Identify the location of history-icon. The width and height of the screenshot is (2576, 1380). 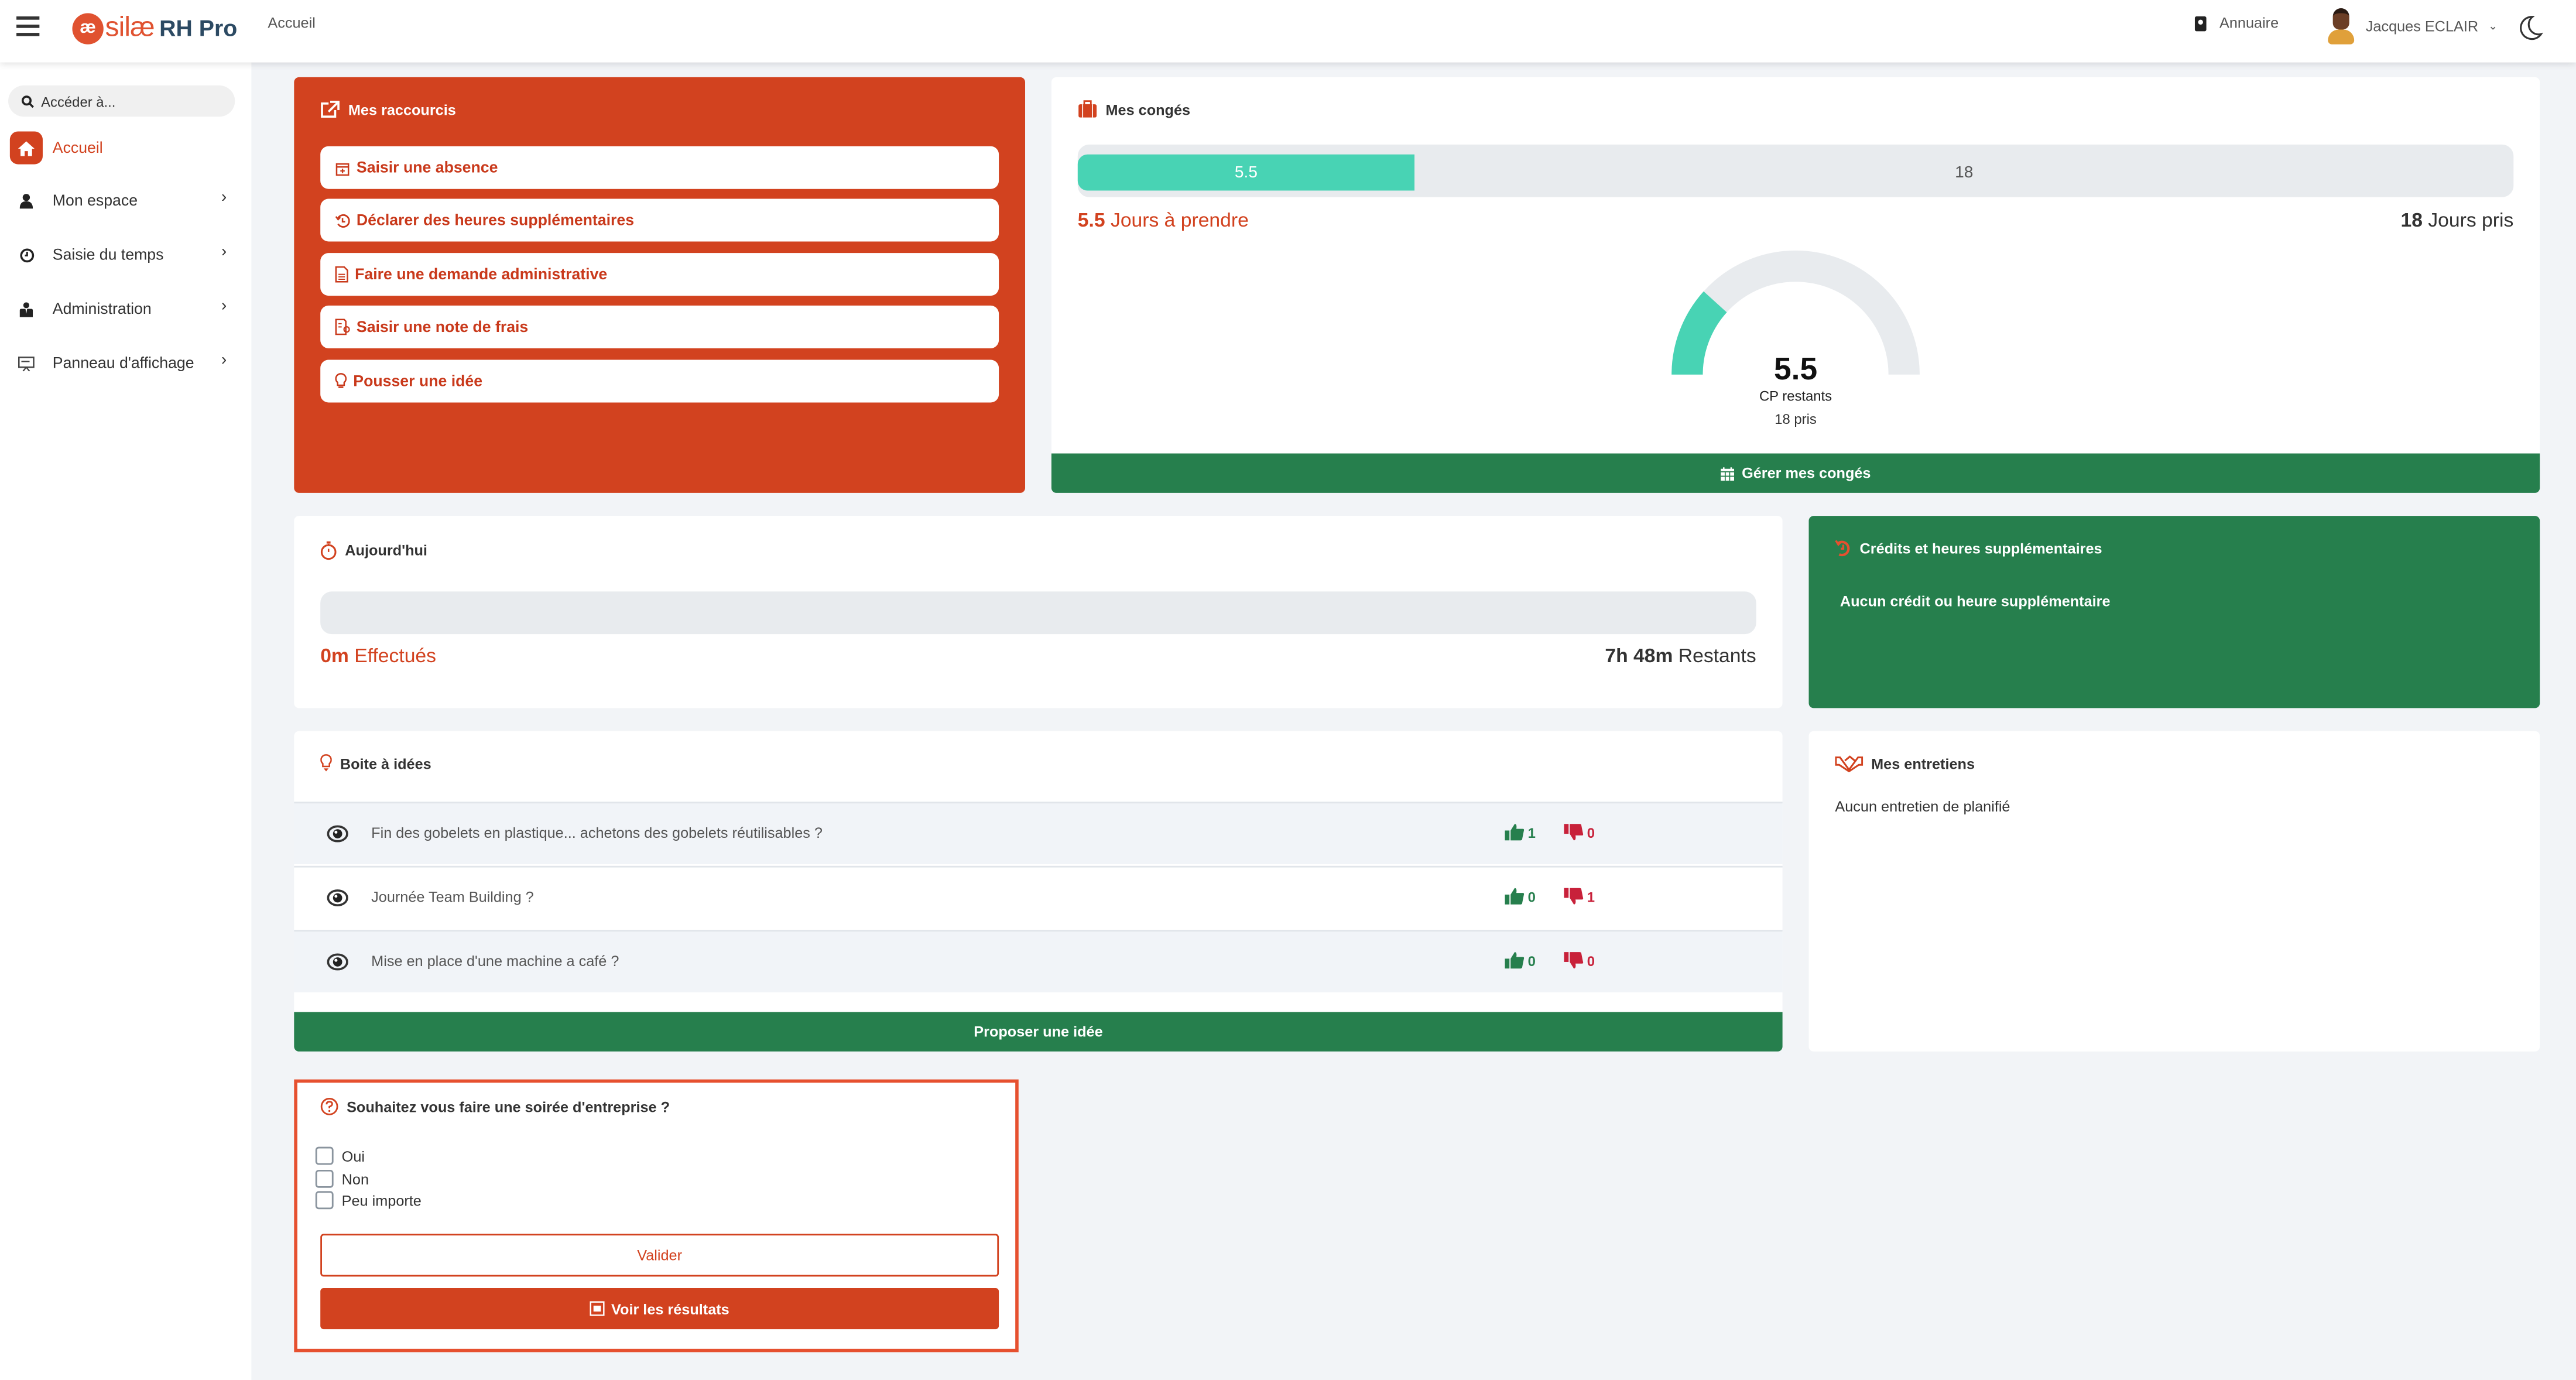
(1842, 548).